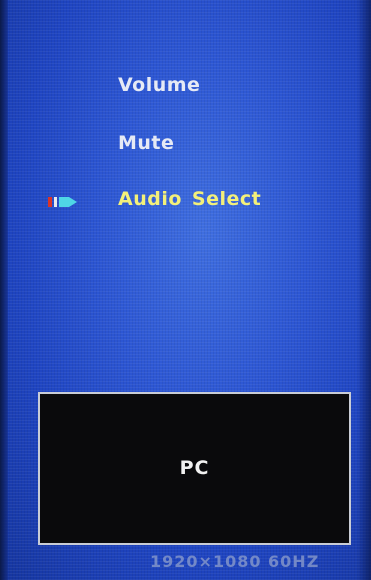 This screenshot has height=580, width=371. I want to click on menu-item-label: Mute, so click(146, 143).